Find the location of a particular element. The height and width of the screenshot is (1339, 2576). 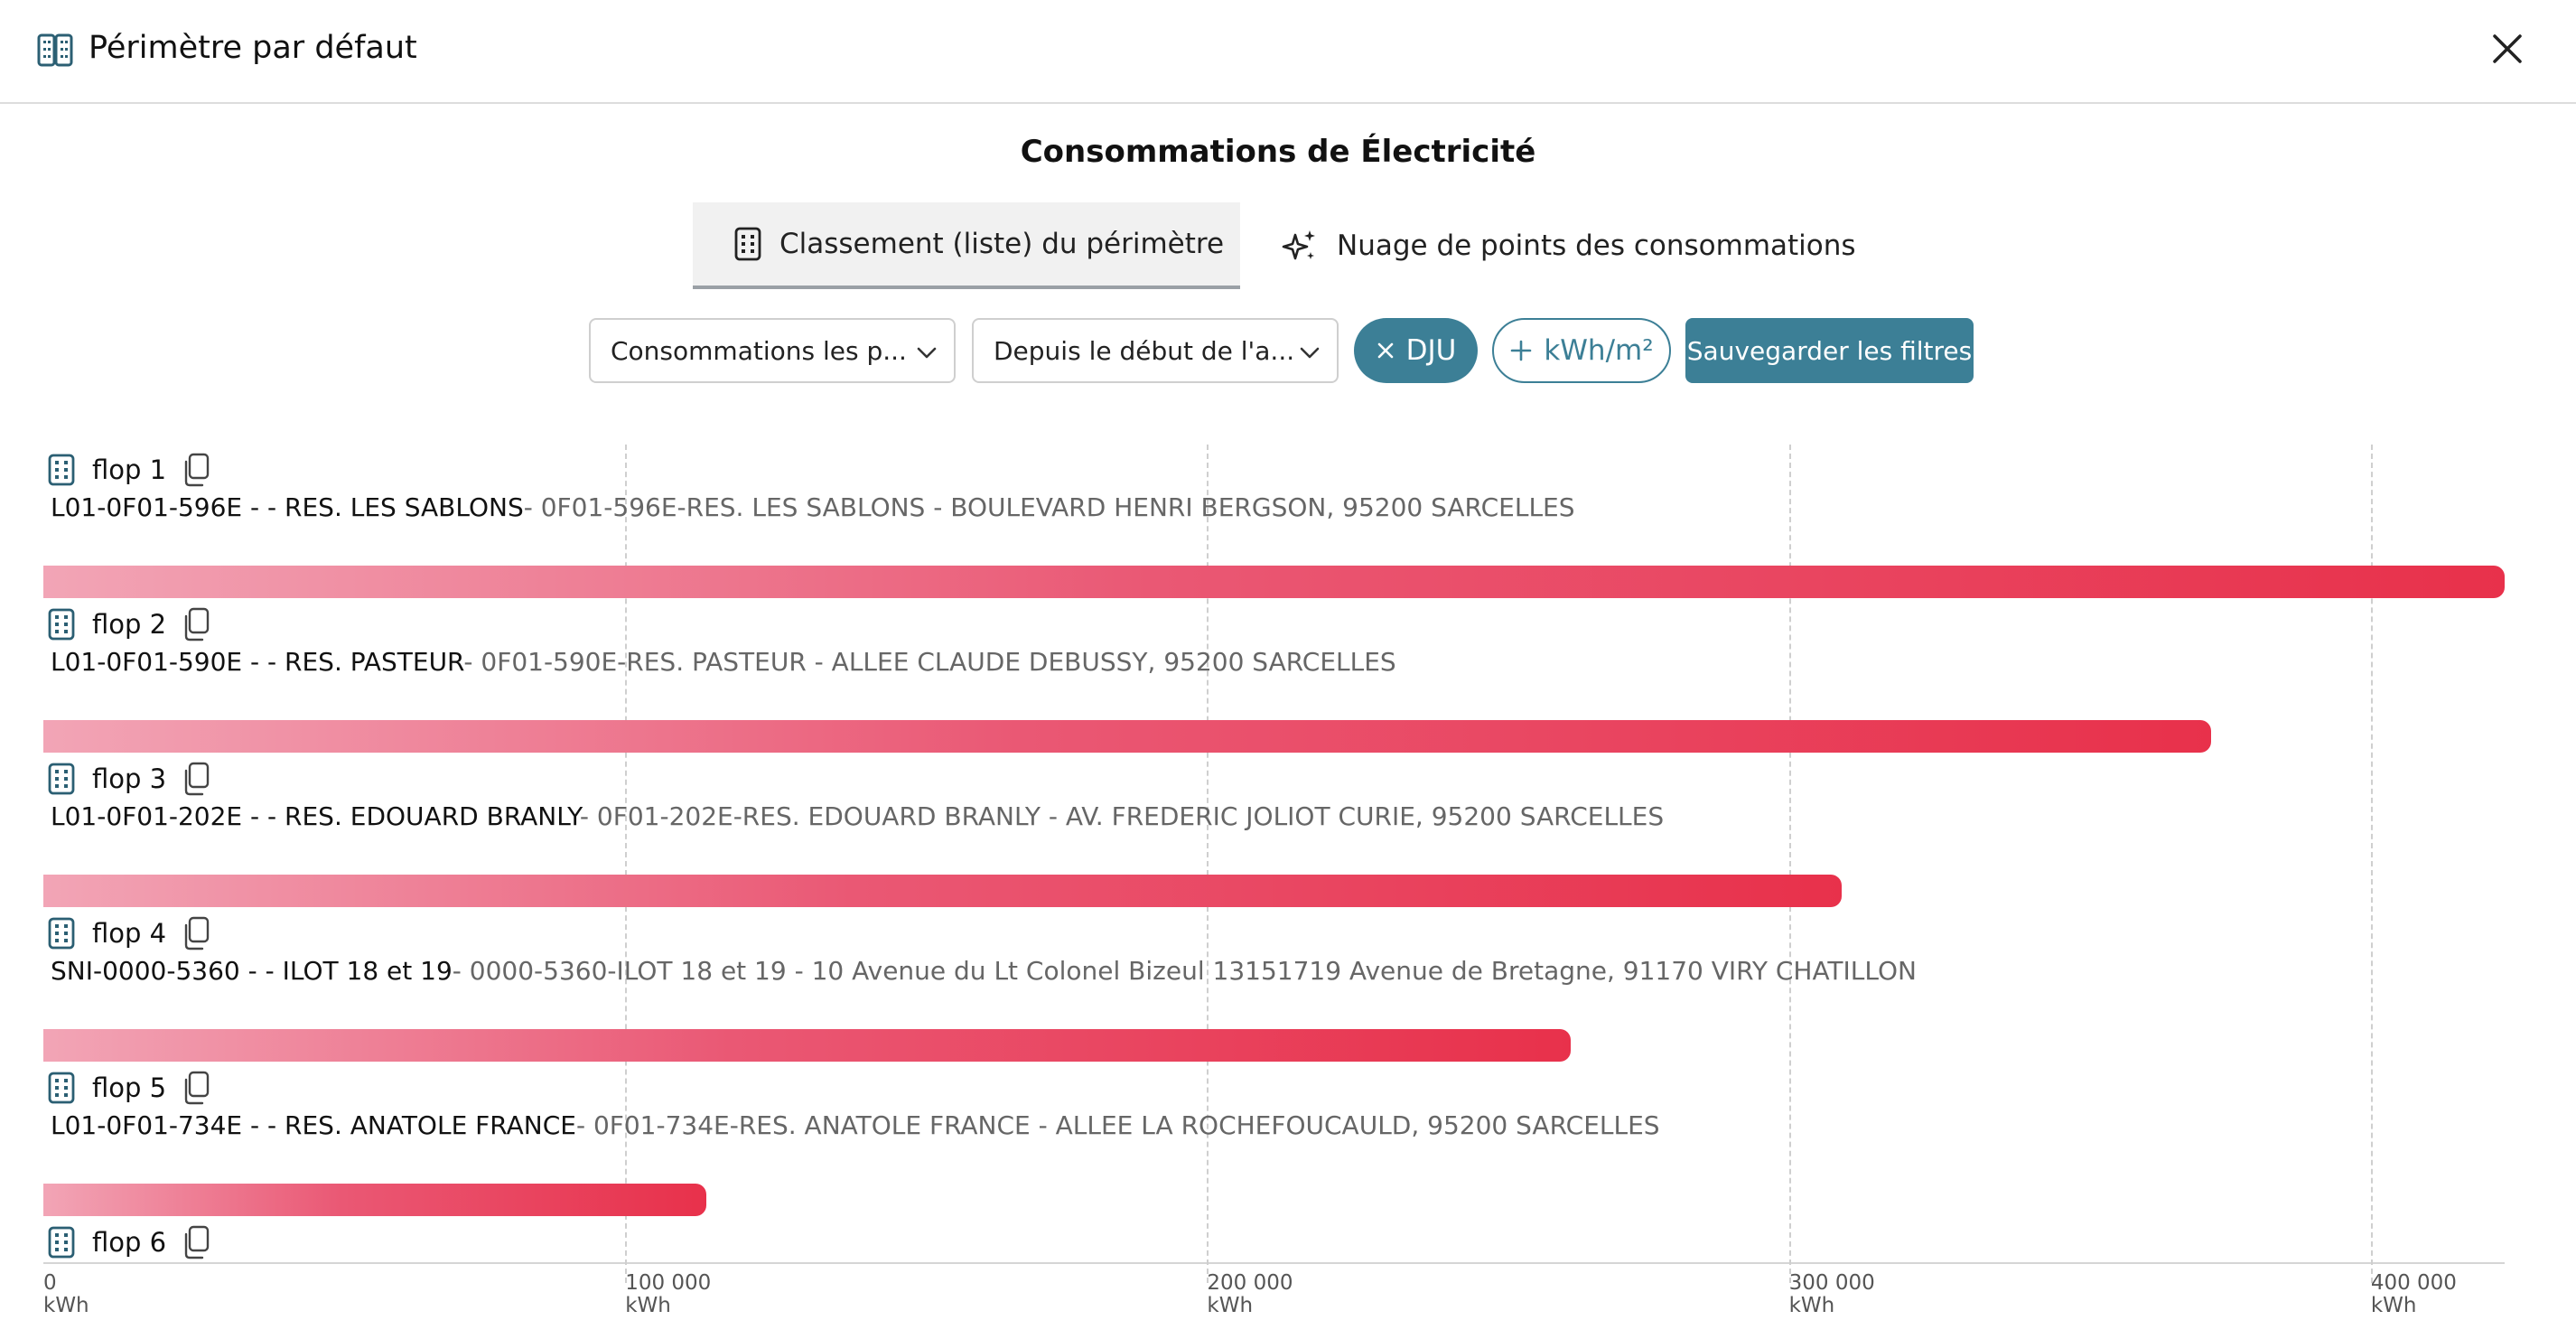

x-tick-value: 100 000 is located at coordinates (668, 1283).